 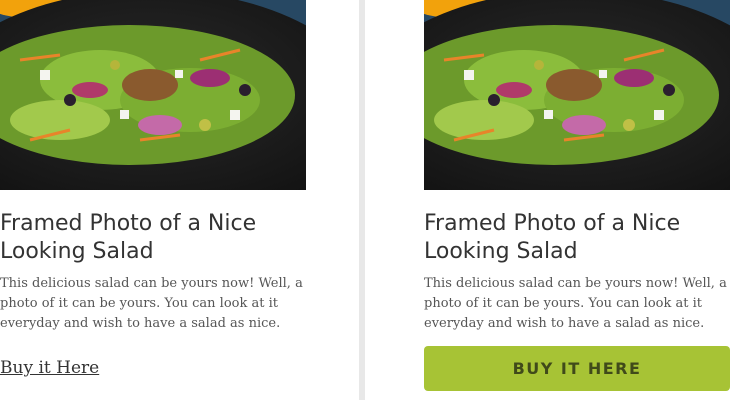 I want to click on buy-button: BUY IT HERE, so click(x=577, y=368).